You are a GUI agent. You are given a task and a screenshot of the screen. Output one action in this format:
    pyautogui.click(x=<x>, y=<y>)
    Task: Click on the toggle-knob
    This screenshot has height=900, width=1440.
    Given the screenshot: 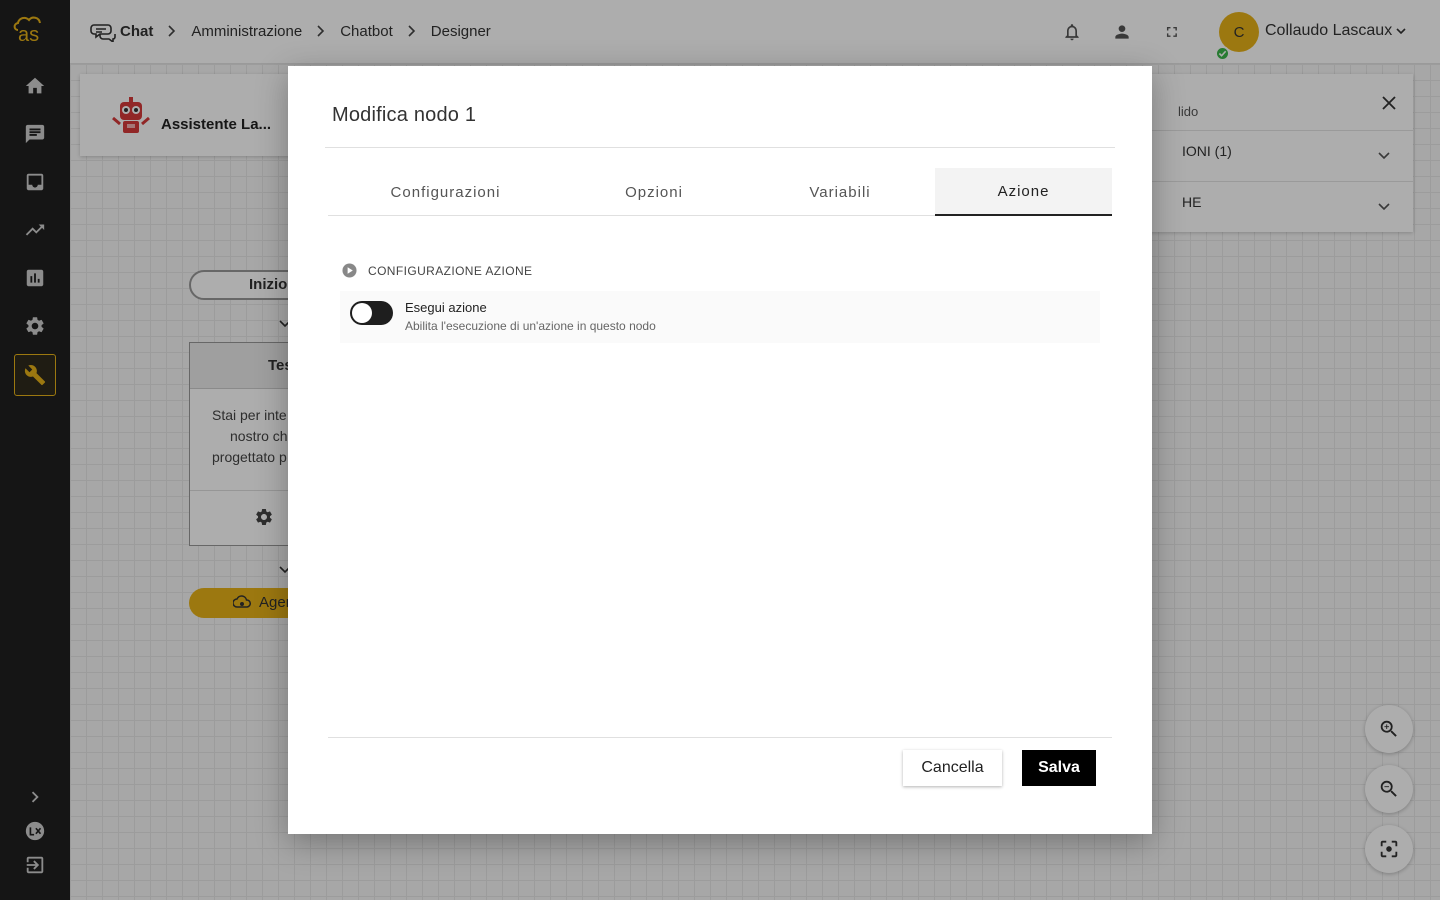 What is the action you would take?
    pyautogui.click(x=362, y=313)
    